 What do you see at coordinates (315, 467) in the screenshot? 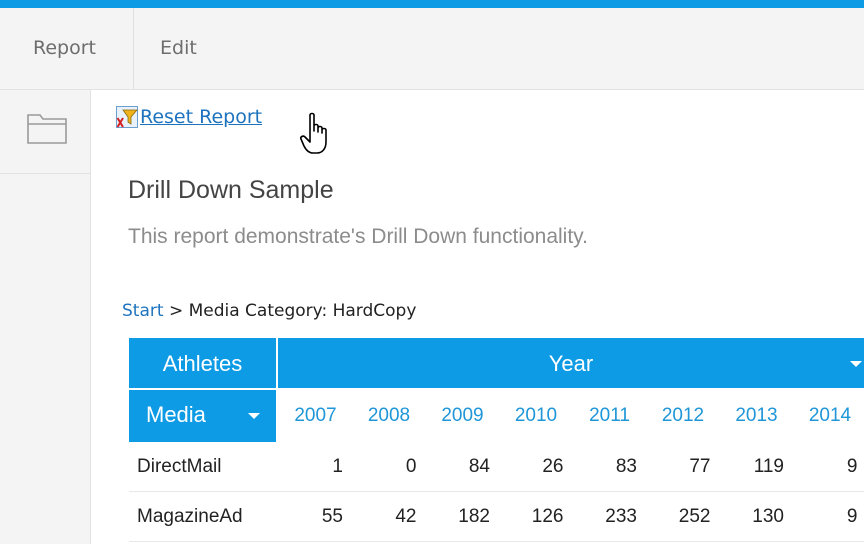
I see `table-cell: 1` at bounding box center [315, 467].